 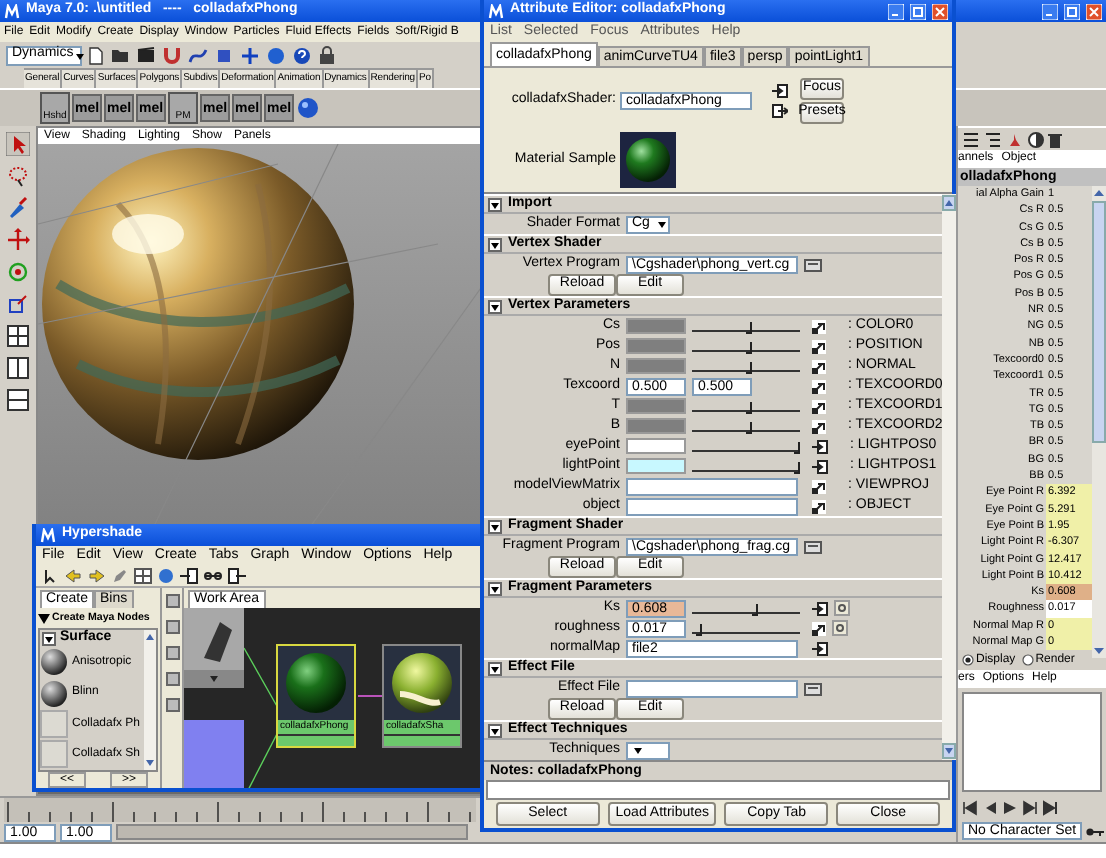 What do you see at coordinates (198, 55) in the screenshot?
I see `curve-icon` at bounding box center [198, 55].